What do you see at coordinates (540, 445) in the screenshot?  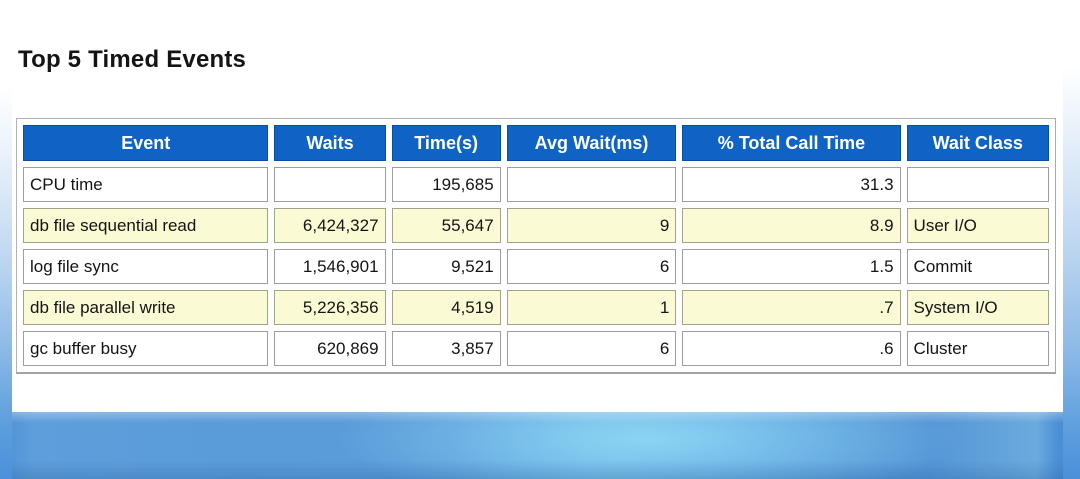 I see `bottom-gradient-band` at bounding box center [540, 445].